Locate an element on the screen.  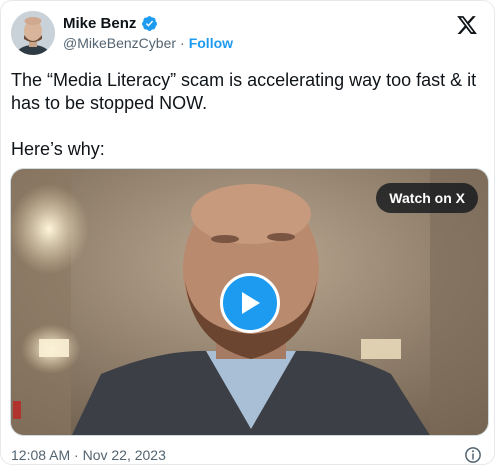
follow-button: Follow is located at coordinates (211, 43).